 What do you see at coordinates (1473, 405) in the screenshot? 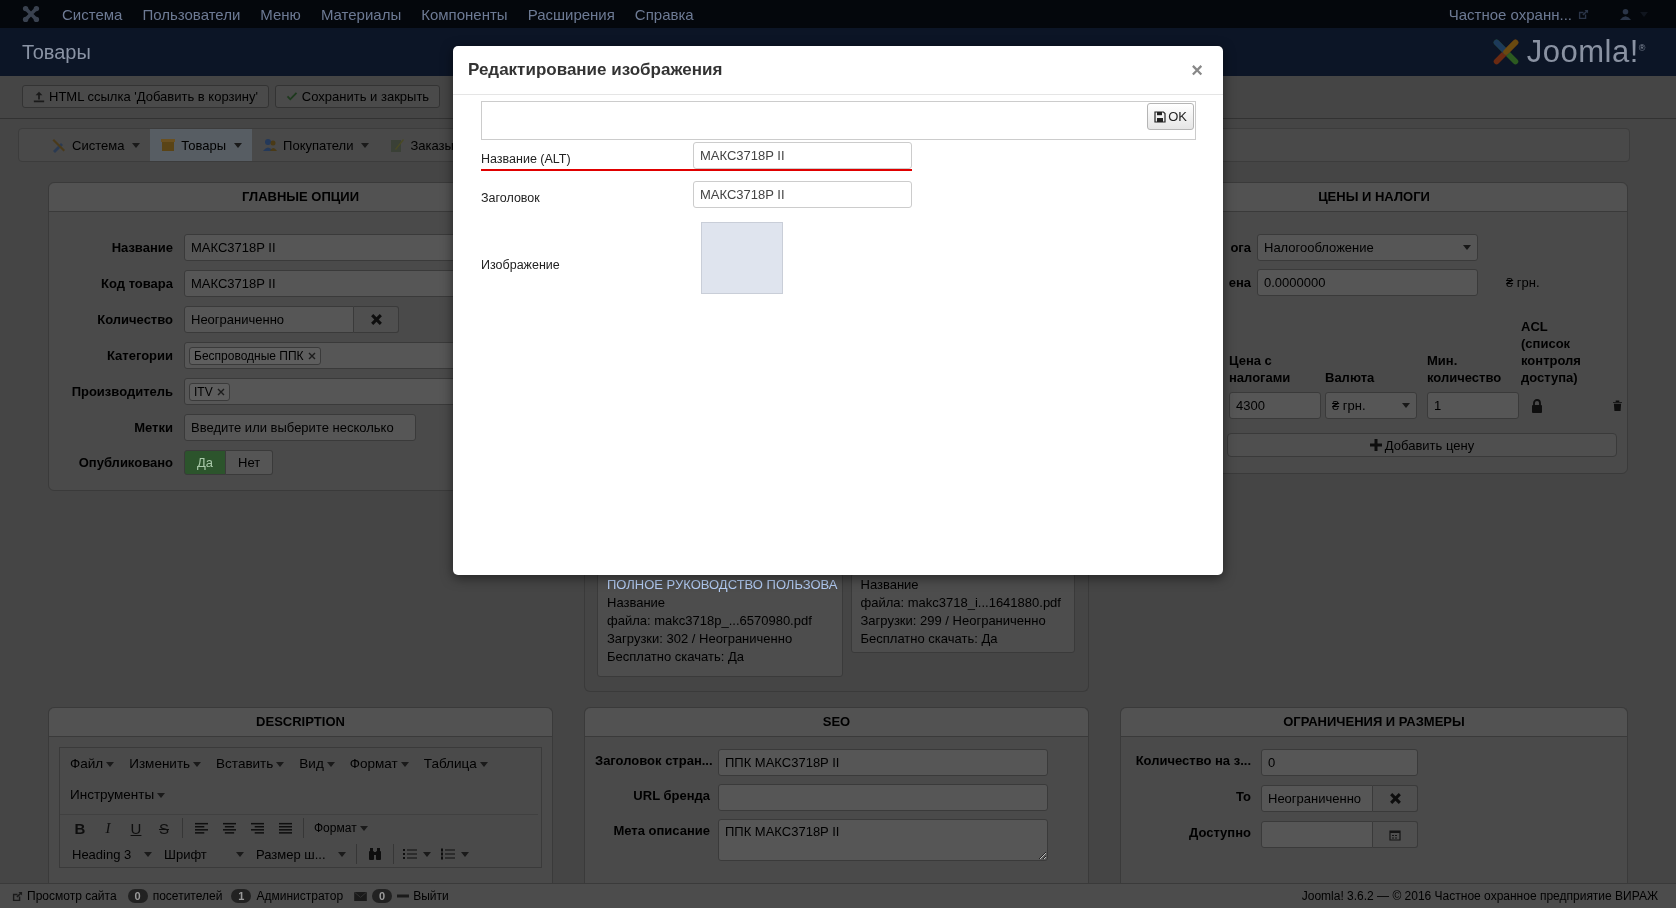
I see `quantity-field: 1` at bounding box center [1473, 405].